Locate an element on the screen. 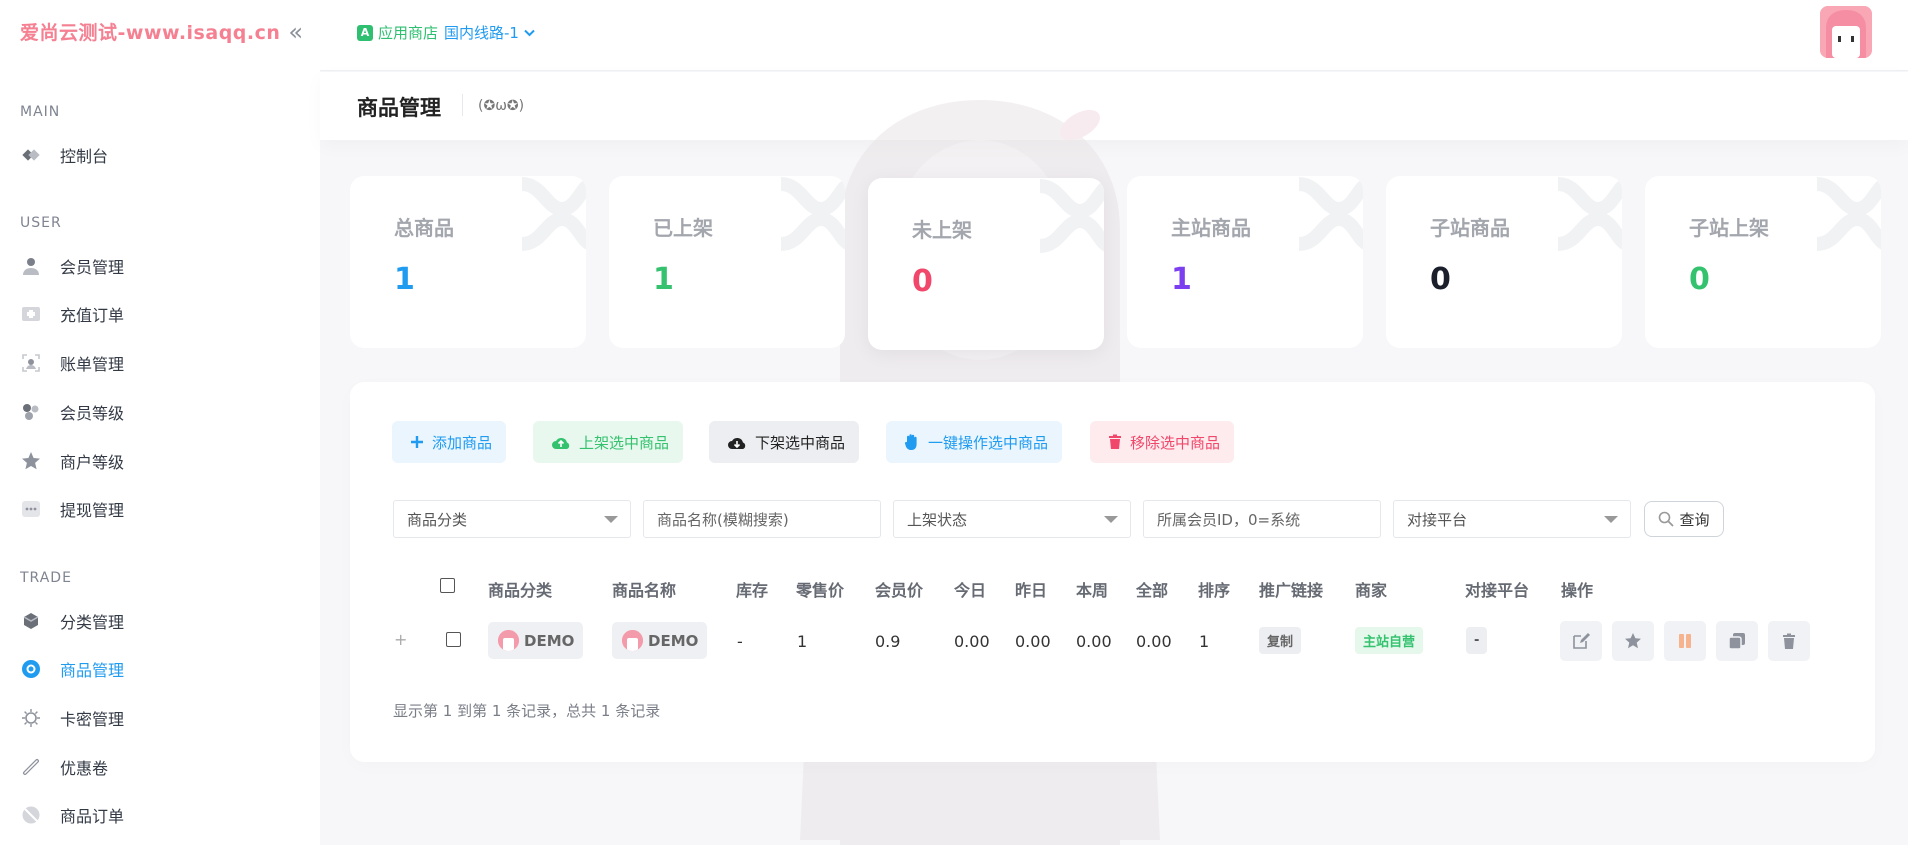 This screenshot has width=1908, height=845. stat-card-listed: 已上架 1 is located at coordinates (727, 262).